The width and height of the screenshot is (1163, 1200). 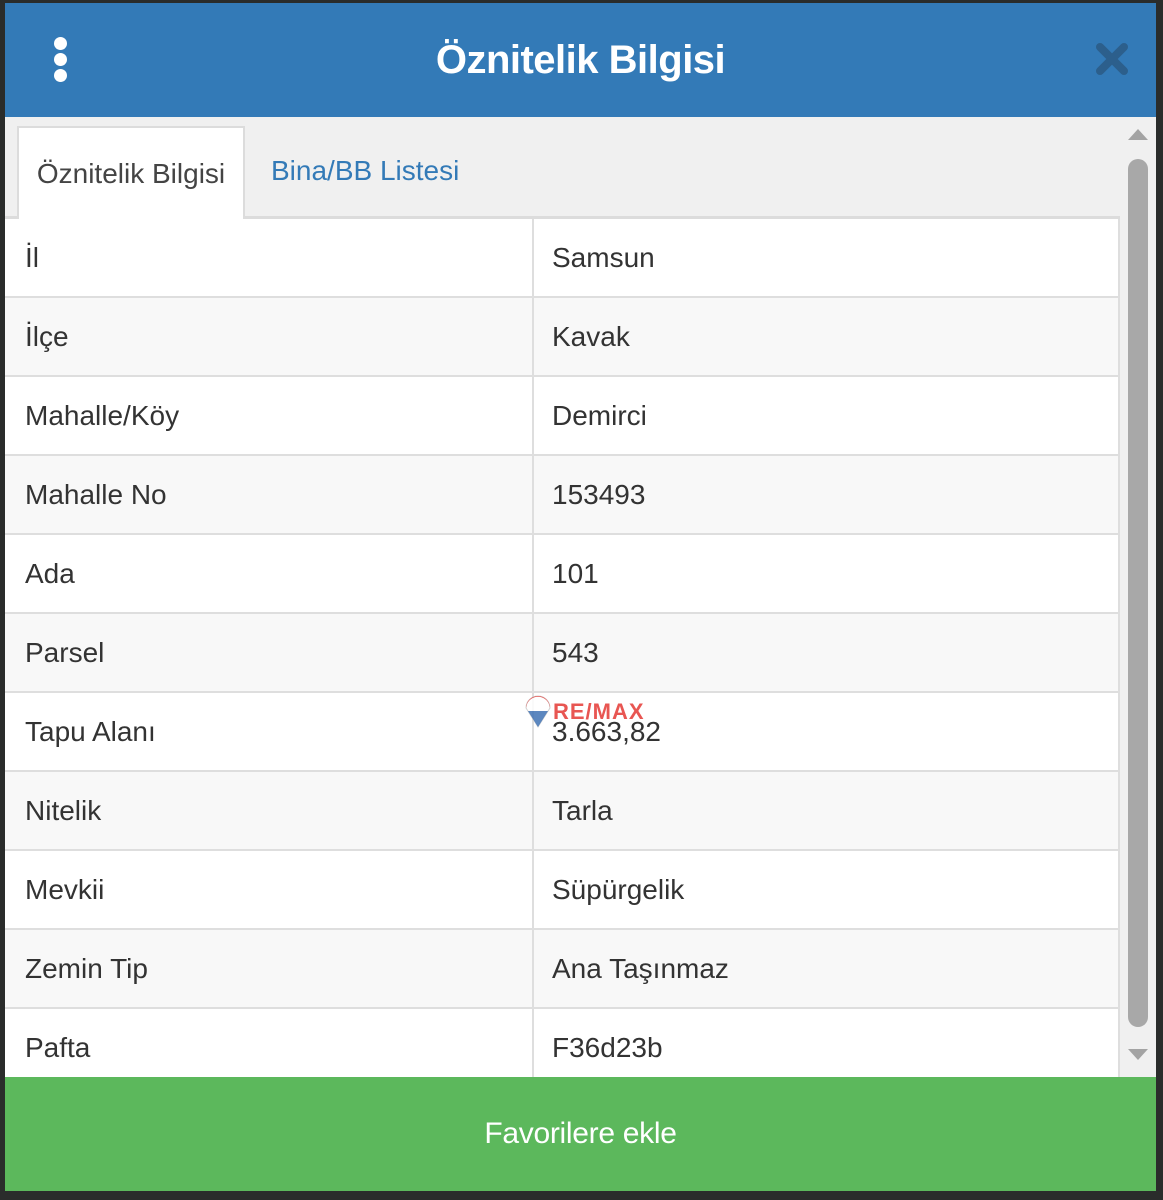 I want to click on attribute-key: Ada, so click(x=269, y=573).